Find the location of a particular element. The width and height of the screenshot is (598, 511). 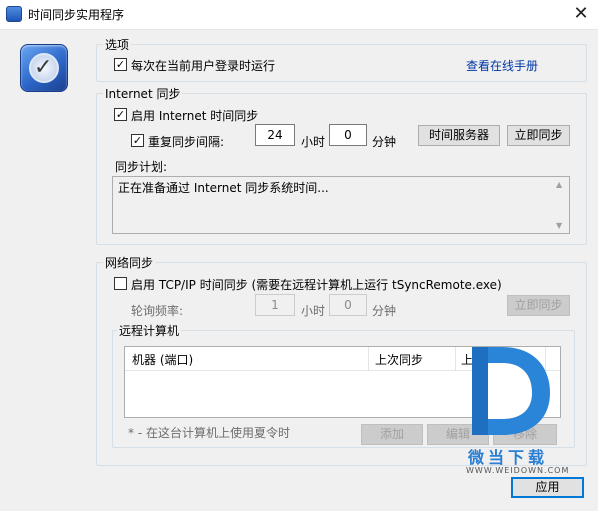

watermark-url: WWW.WEIDOWN.COM is located at coordinates (518, 470).